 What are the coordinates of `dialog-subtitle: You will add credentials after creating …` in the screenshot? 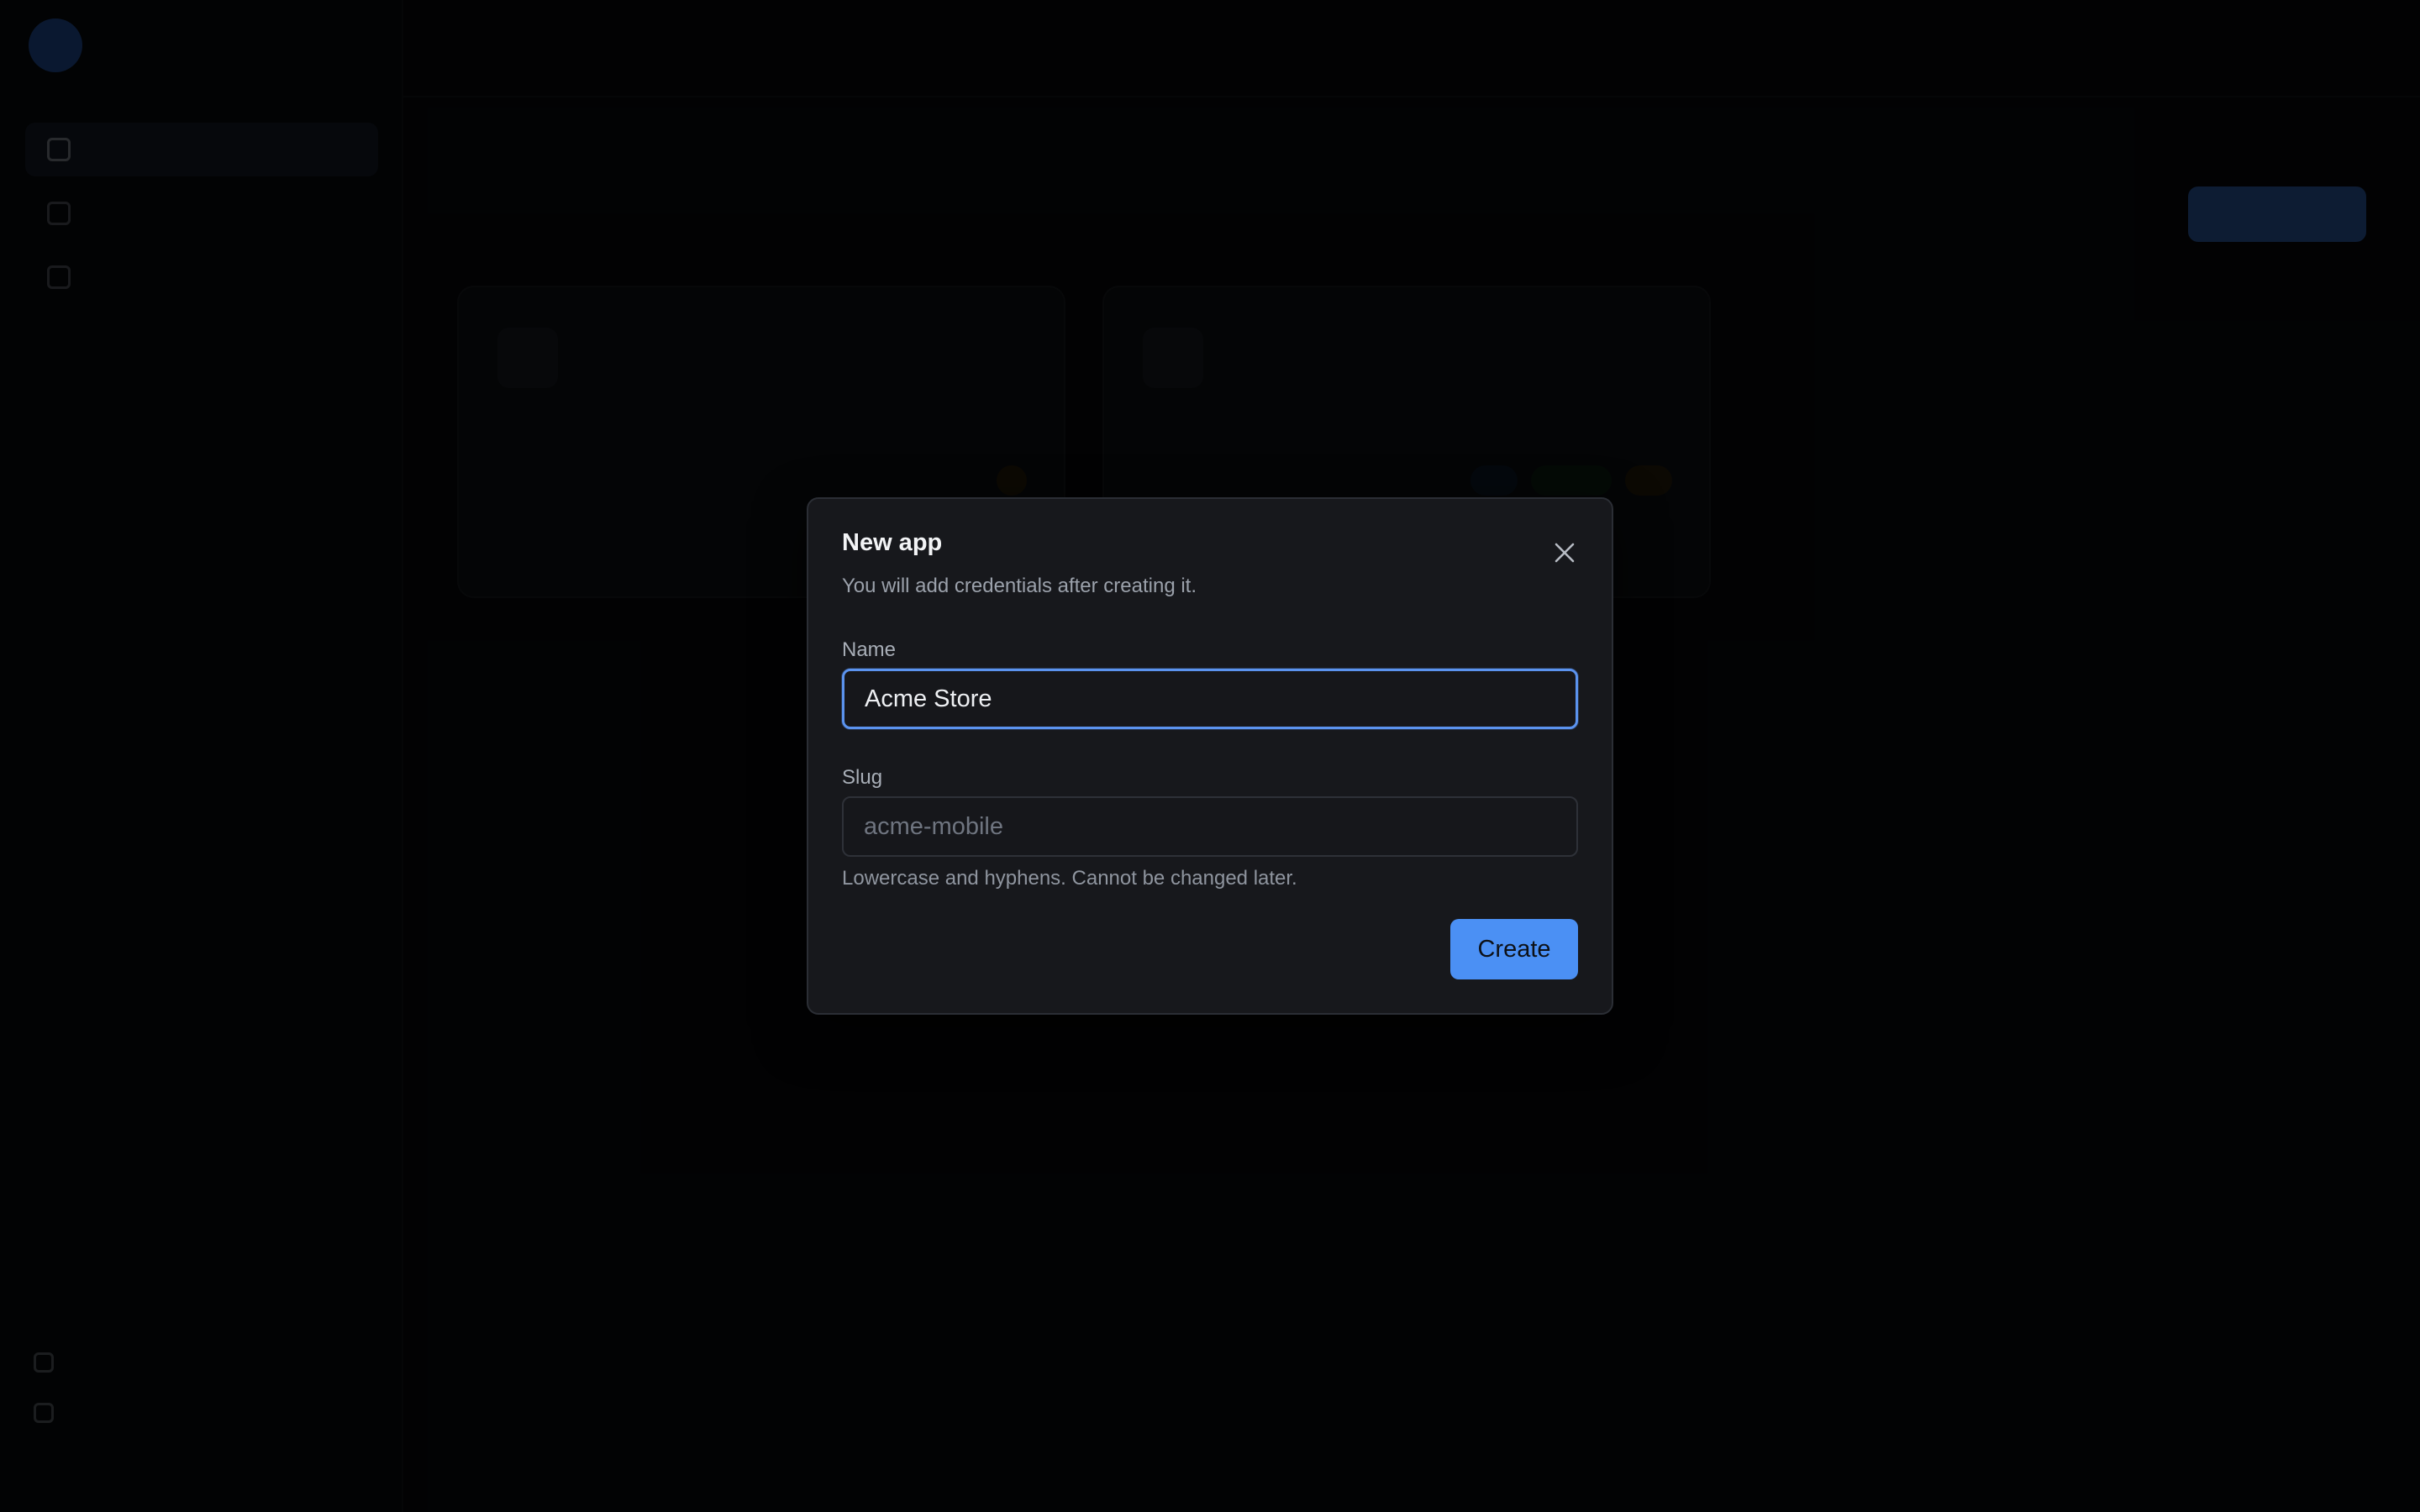 It's located at (1020, 586).